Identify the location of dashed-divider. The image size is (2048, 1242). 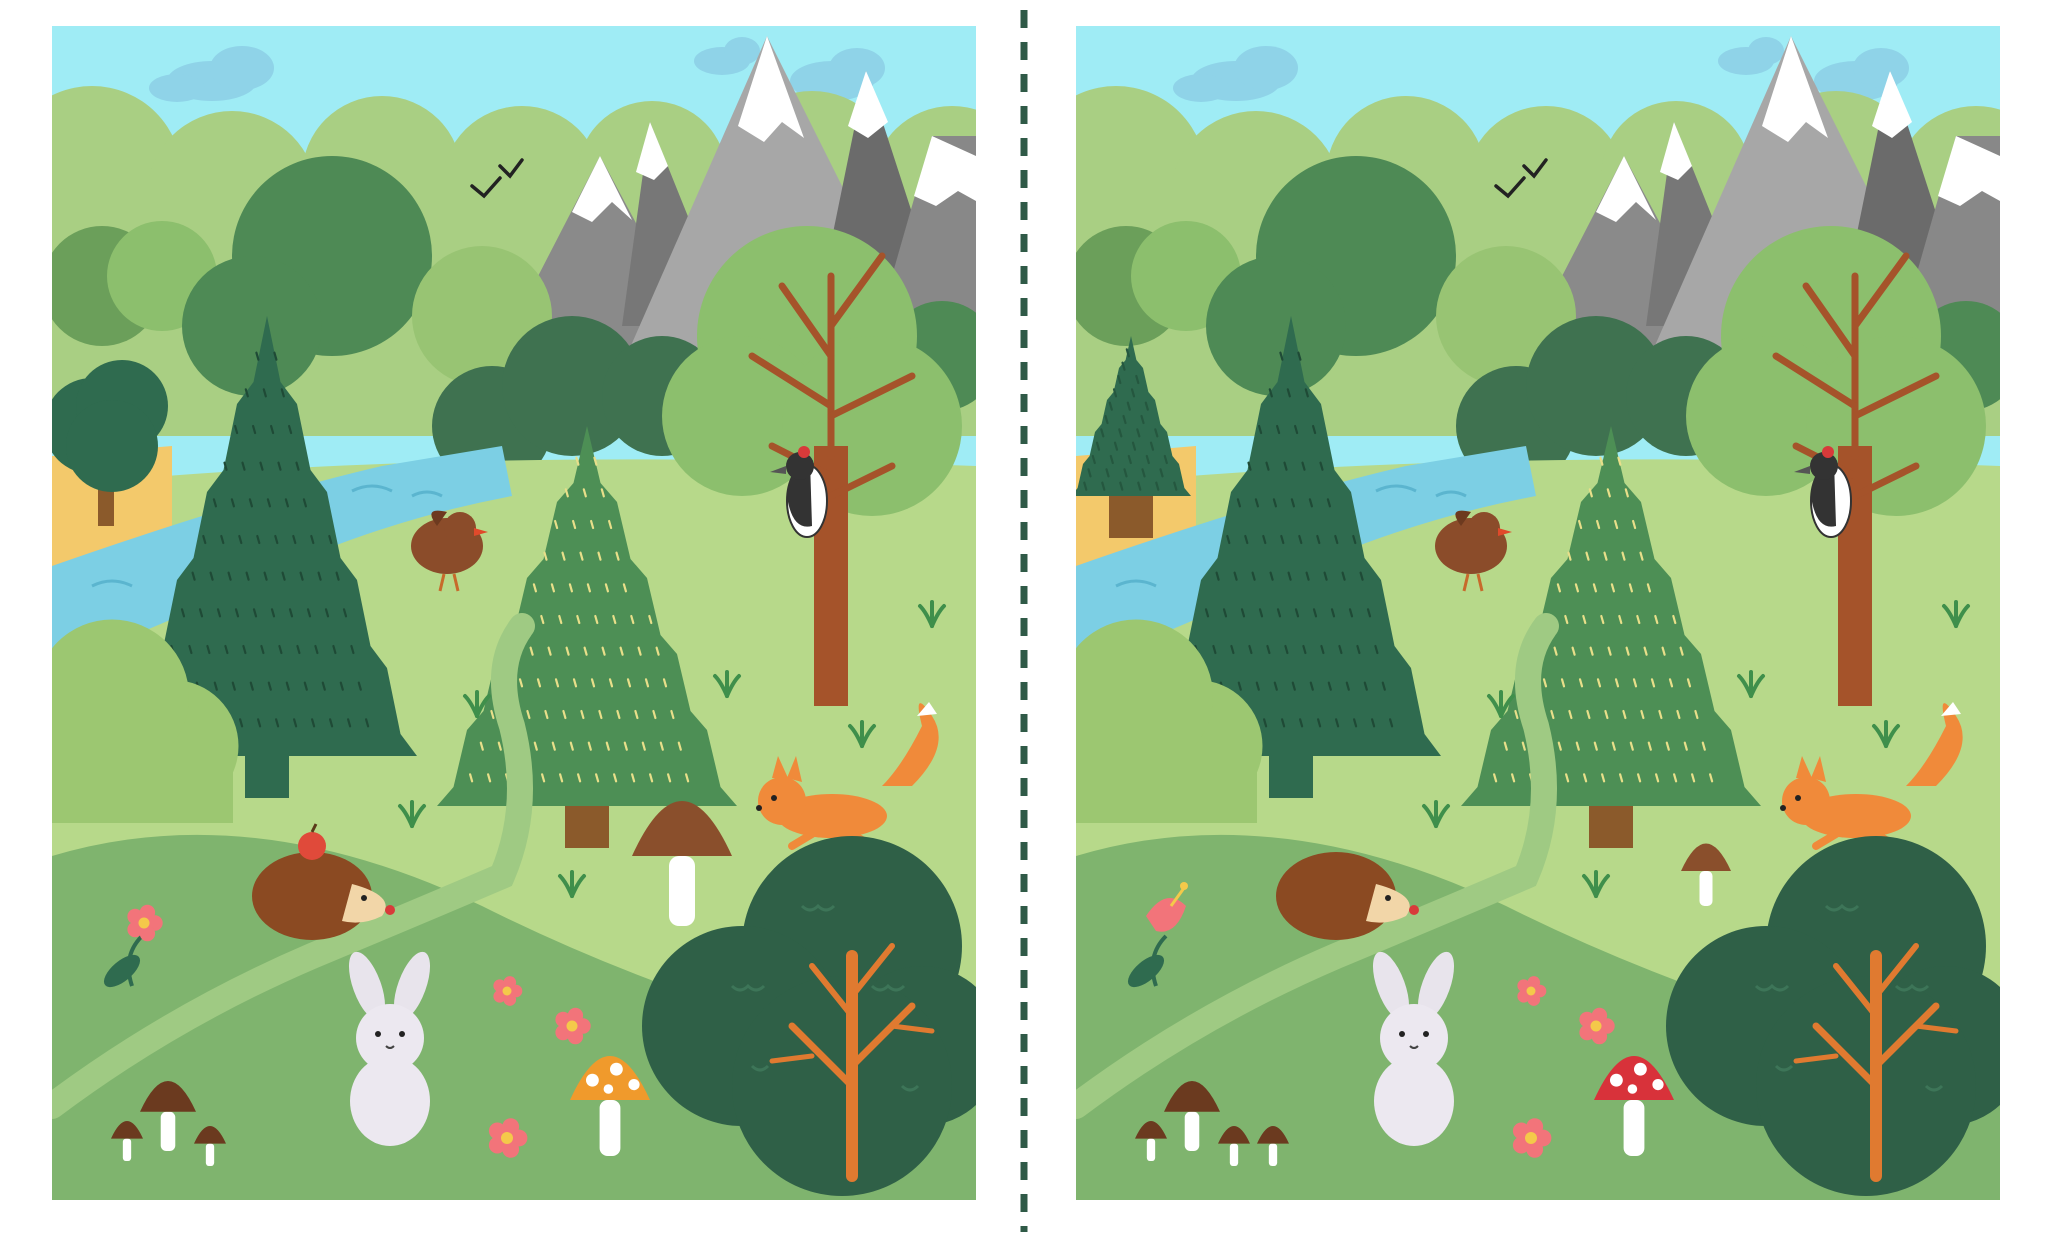
(1024, 621).